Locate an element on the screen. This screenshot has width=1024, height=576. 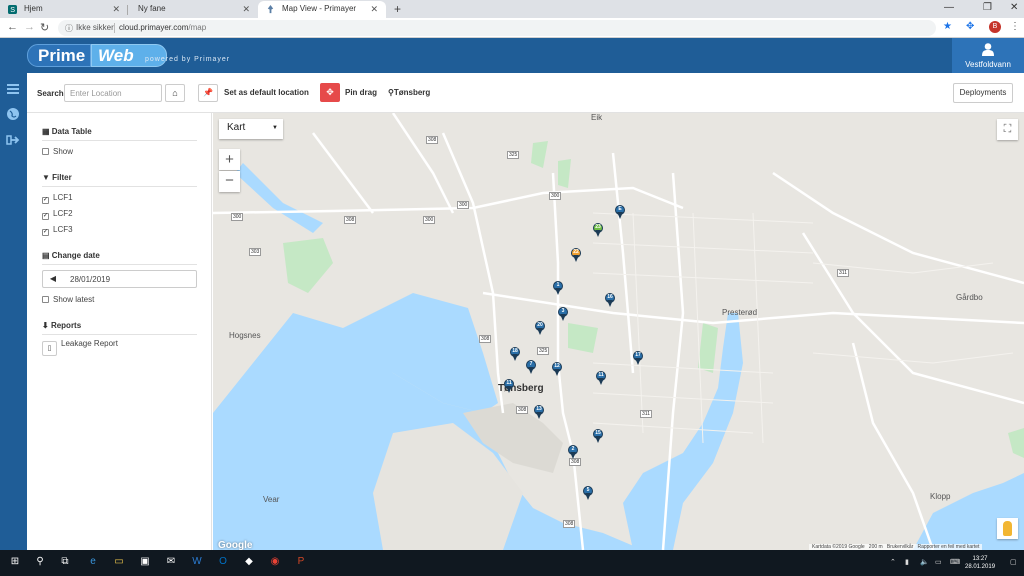
app-icon: ◆ is located at coordinates (249, 563).